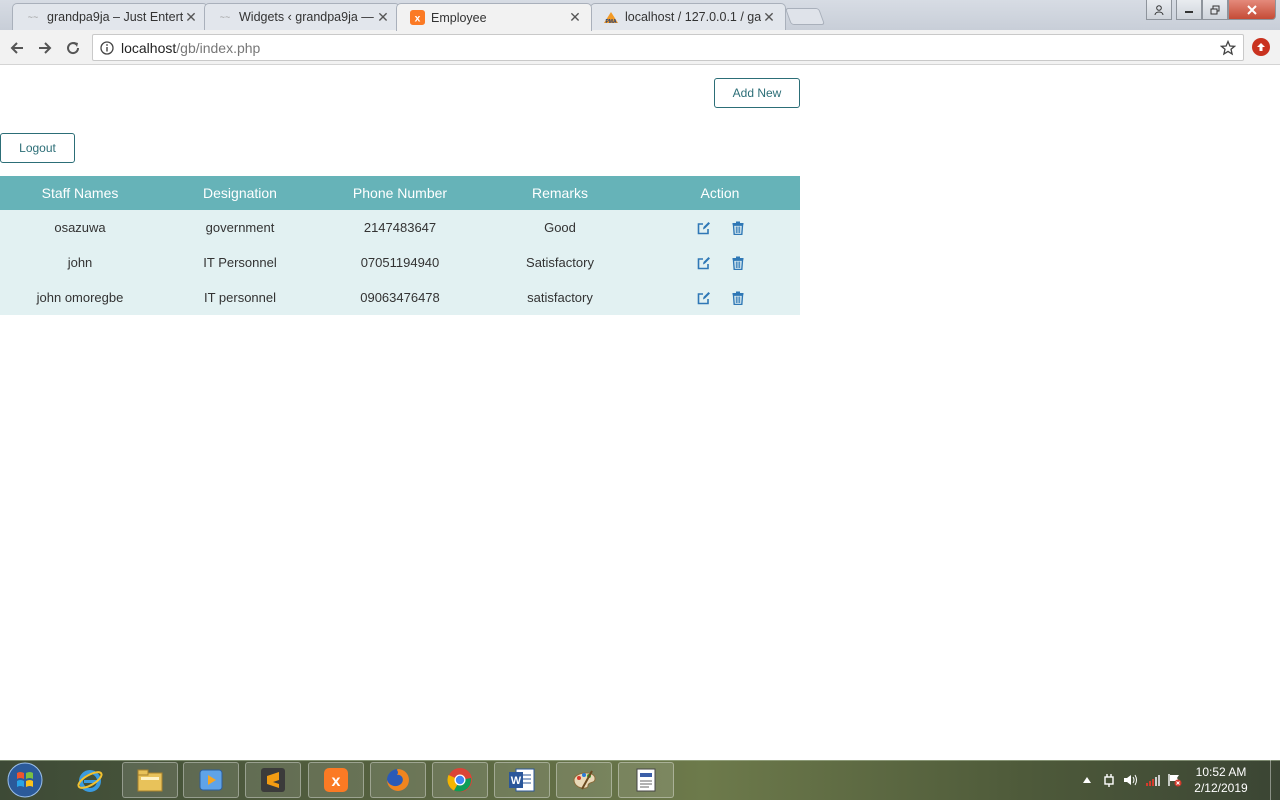  I want to click on add-new-button: Add New, so click(757, 93).